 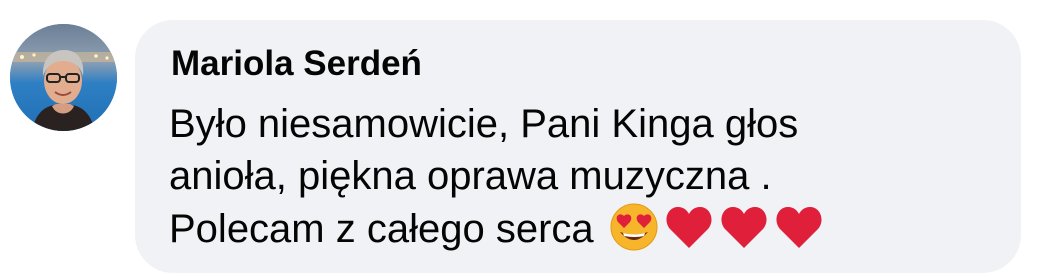 I want to click on comment-text-line: Było niesamowicie, Pani Kinga głos, so click(x=484, y=124).